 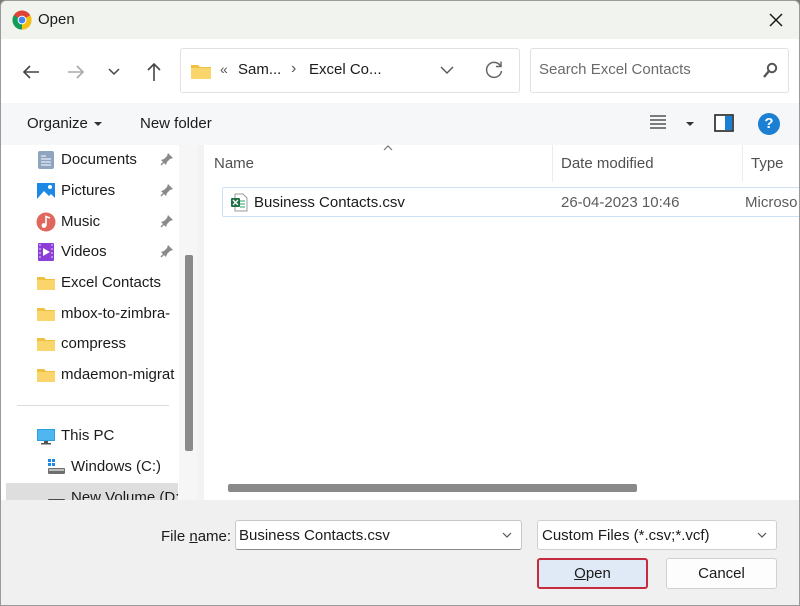 I want to click on file-name-combobox, so click(x=378, y=535).